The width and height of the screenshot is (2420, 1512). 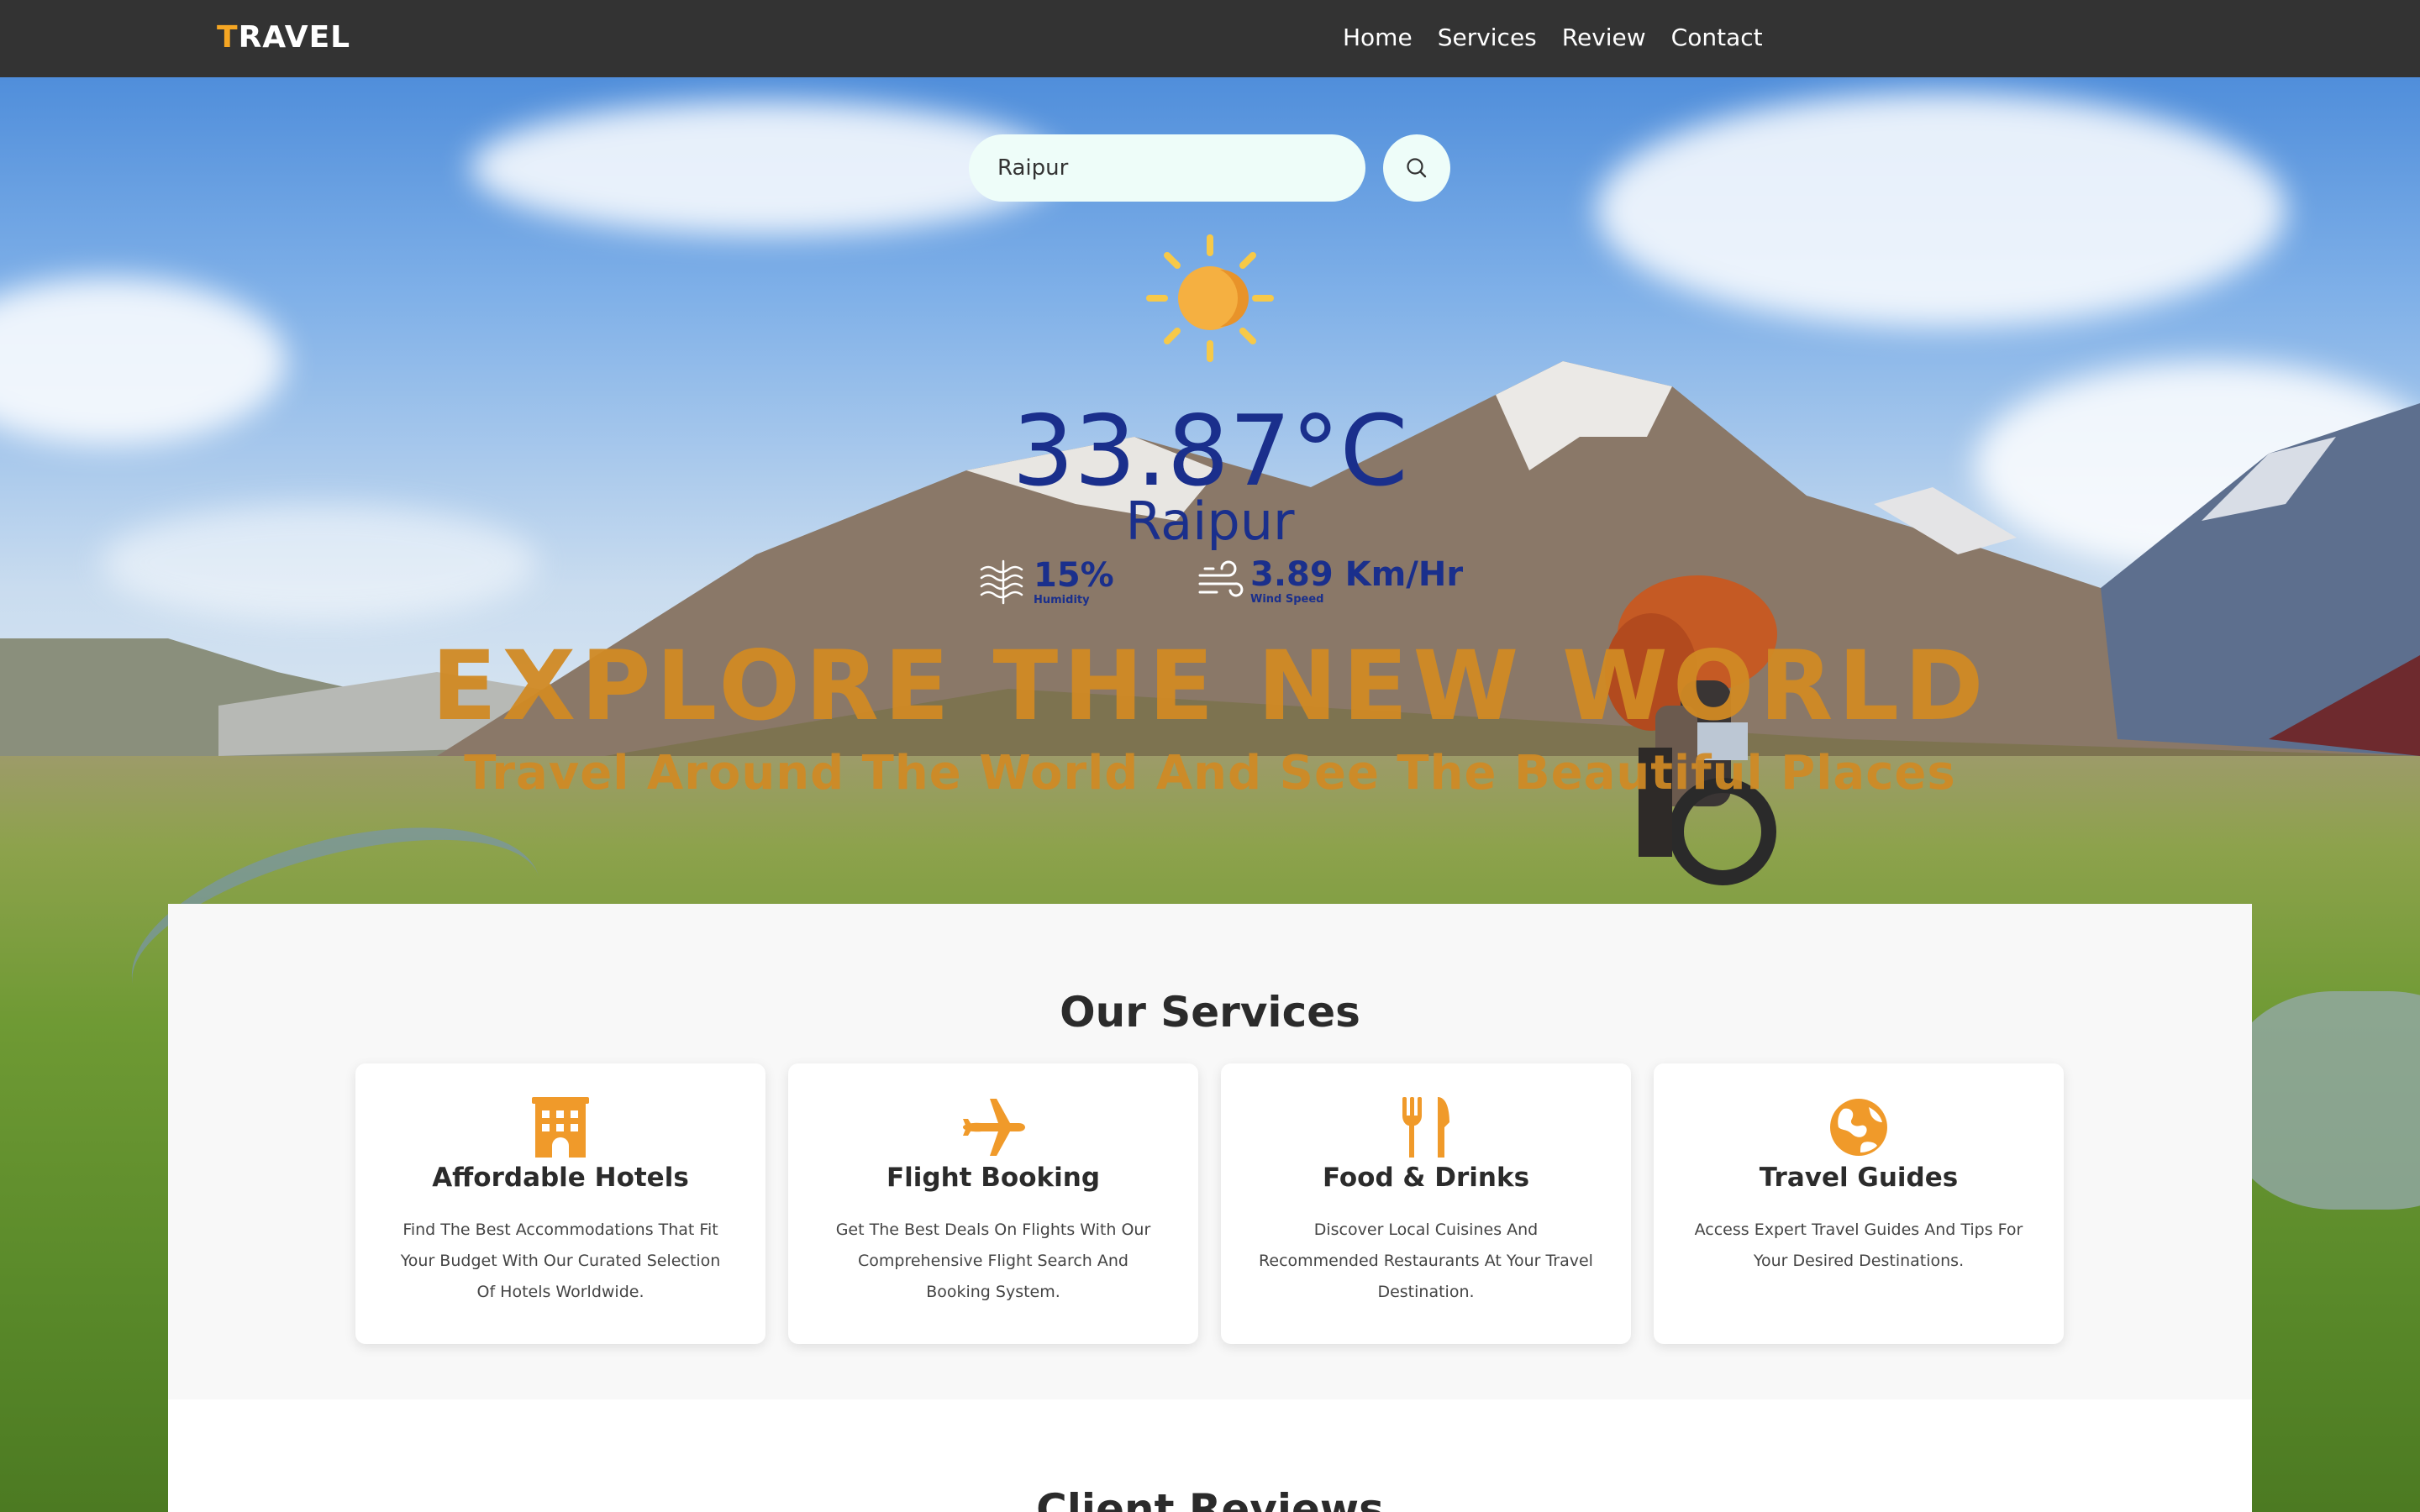 What do you see at coordinates (1425, 1127) in the screenshot?
I see `utensils-icon` at bounding box center [1425, 1127].